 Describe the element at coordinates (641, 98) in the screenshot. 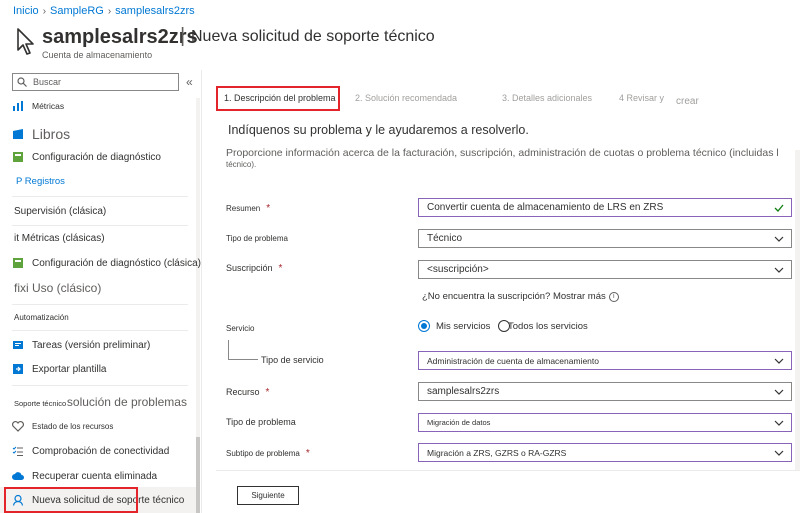

I see `tab-step-4: 4 Revisar y` at that location.